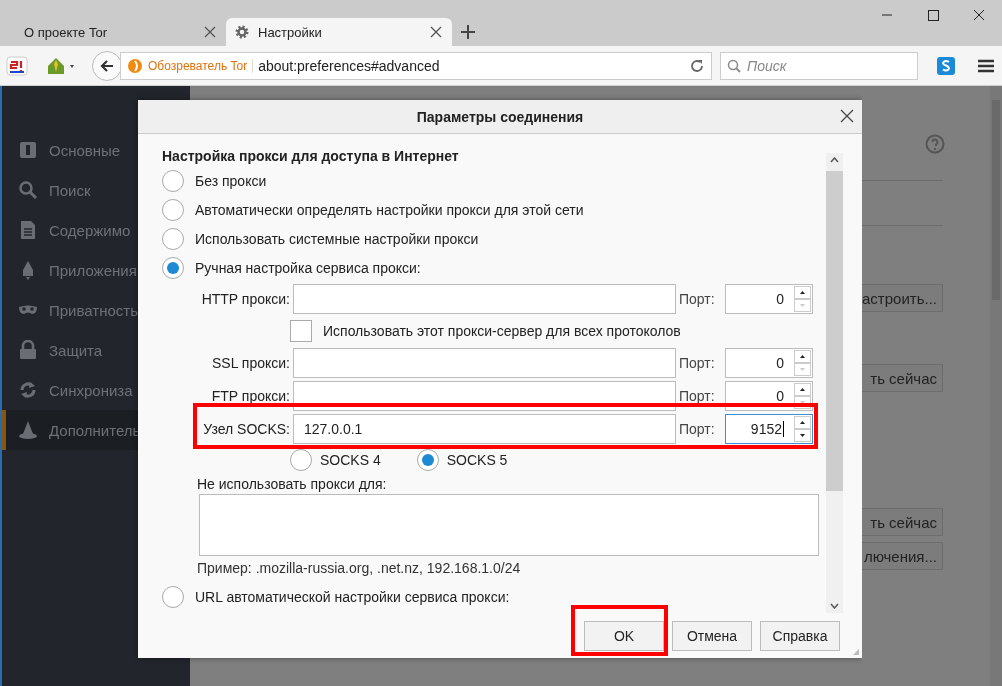  What do you see at coordinates (946, 65) in the screenshot?
I see `skype-icon` at bounding box center [946, 65].